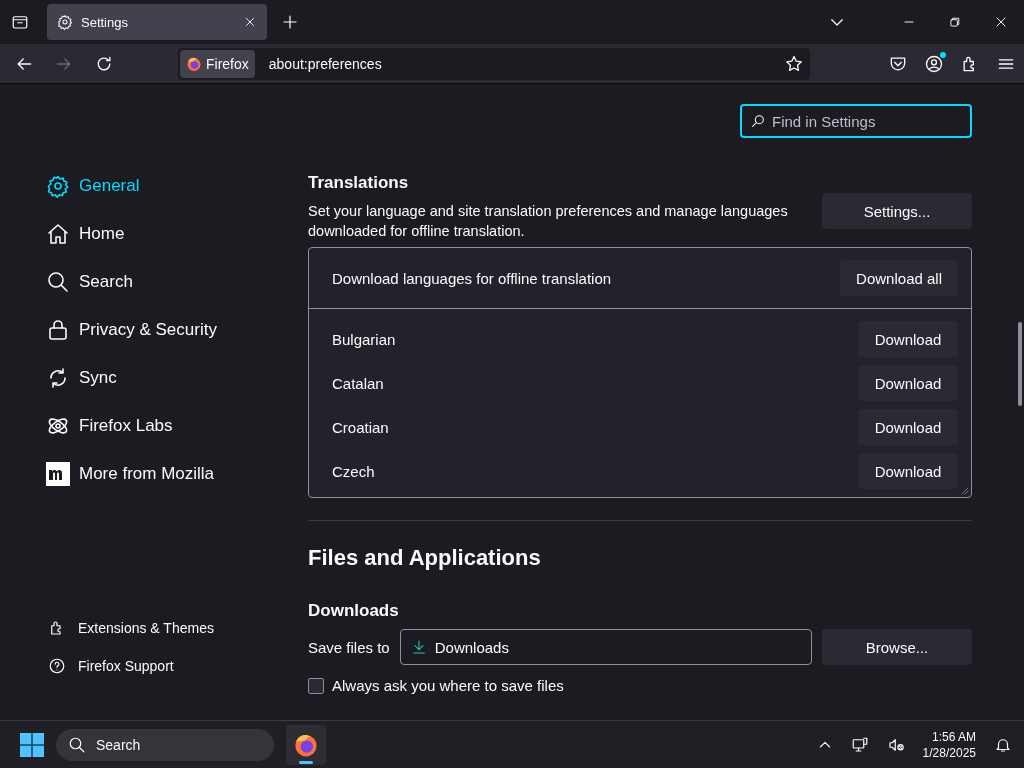 The width and height of the screenshot is (1024, 768). What do you see at coordinates (364, 339) in the screenshot?
I see `language-name: Bulgarian` at bounding box center [364, 339].